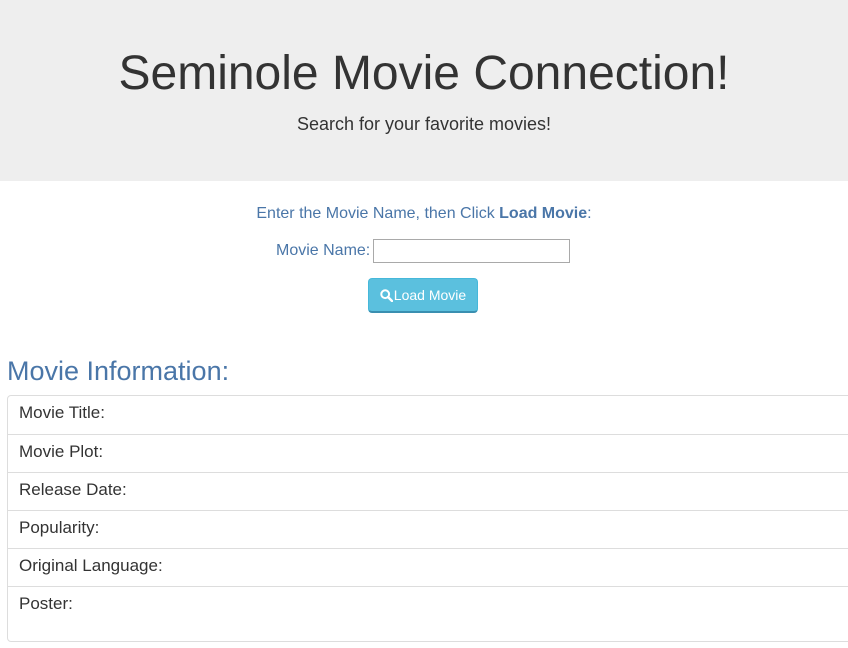  I want to click on search-icon, so click(386, 295).